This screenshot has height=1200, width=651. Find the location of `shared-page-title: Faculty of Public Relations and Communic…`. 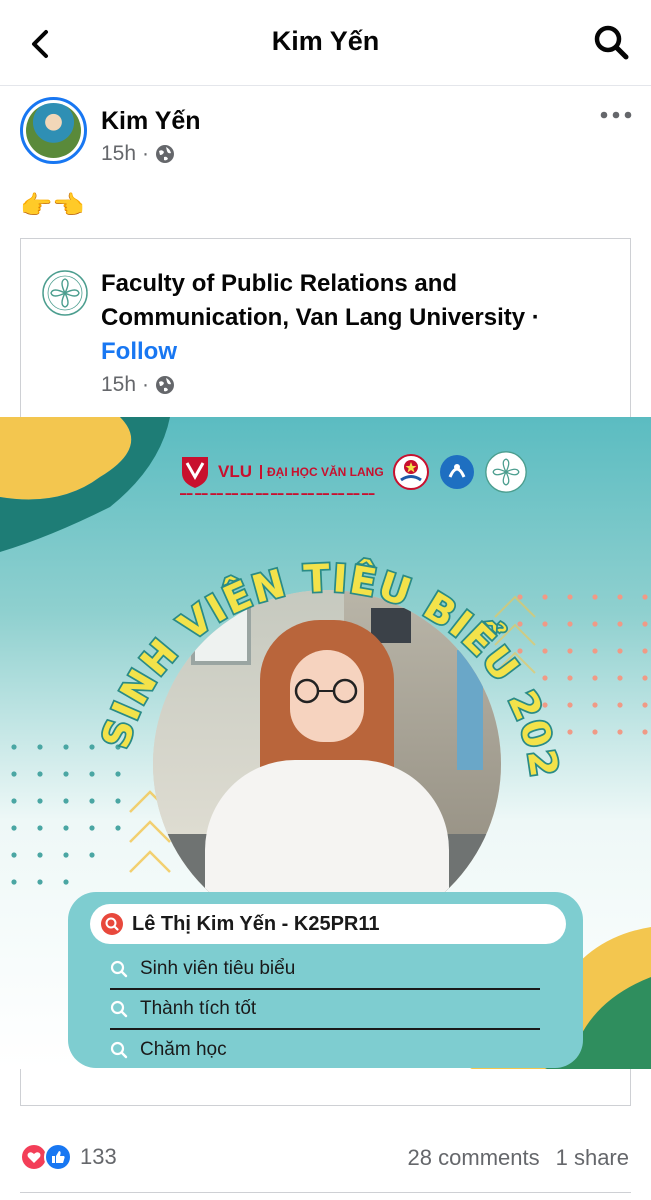

shared-page-title: Faculty of Public Relations and Communic… is located at coordinates (313, 300).